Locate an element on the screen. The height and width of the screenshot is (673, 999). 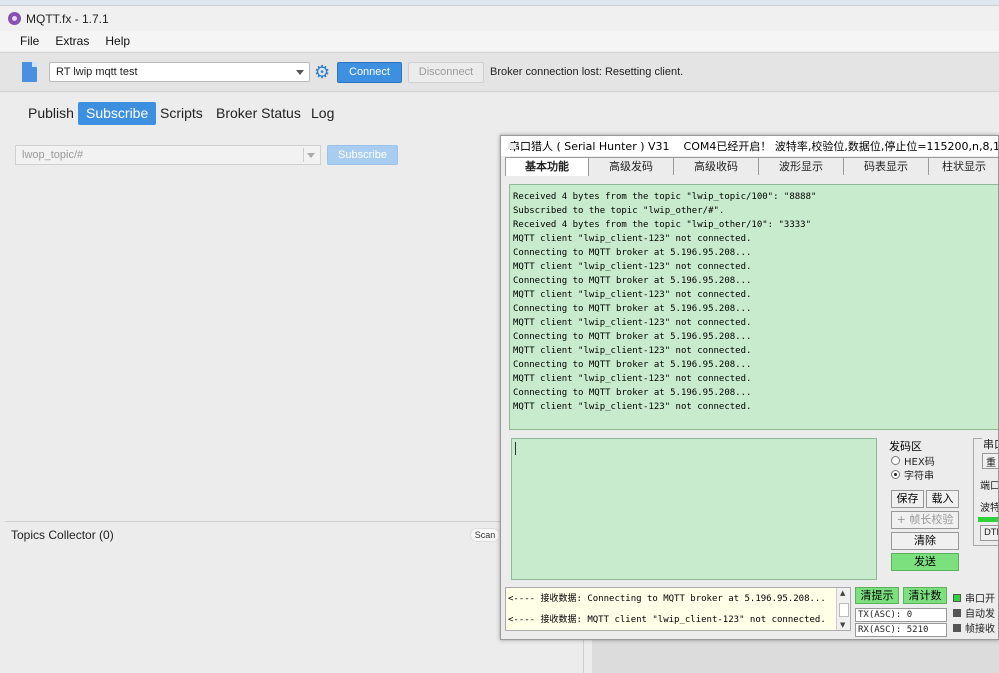
tab-publish: Publish is located at coordinates (51, 113).